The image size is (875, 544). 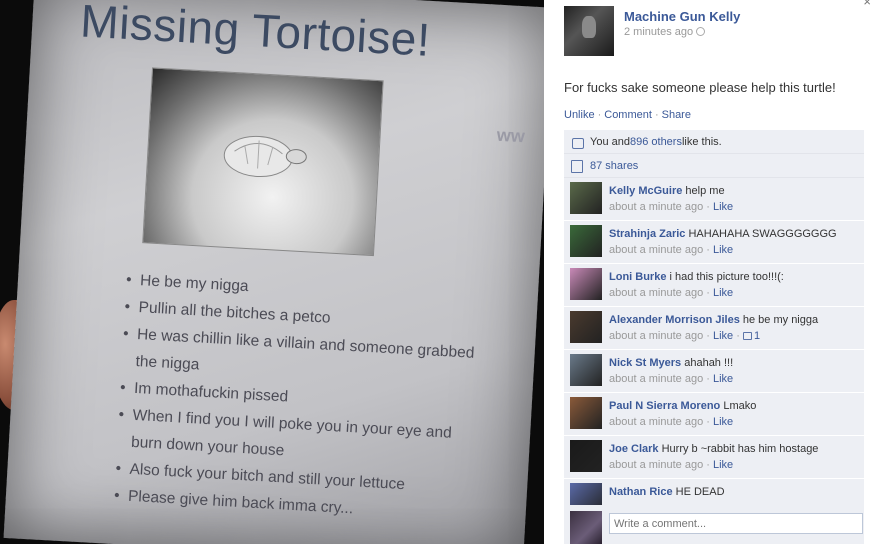 I want to click on post-timestamp: 2 minutes ago, so click(x=665, y=32).